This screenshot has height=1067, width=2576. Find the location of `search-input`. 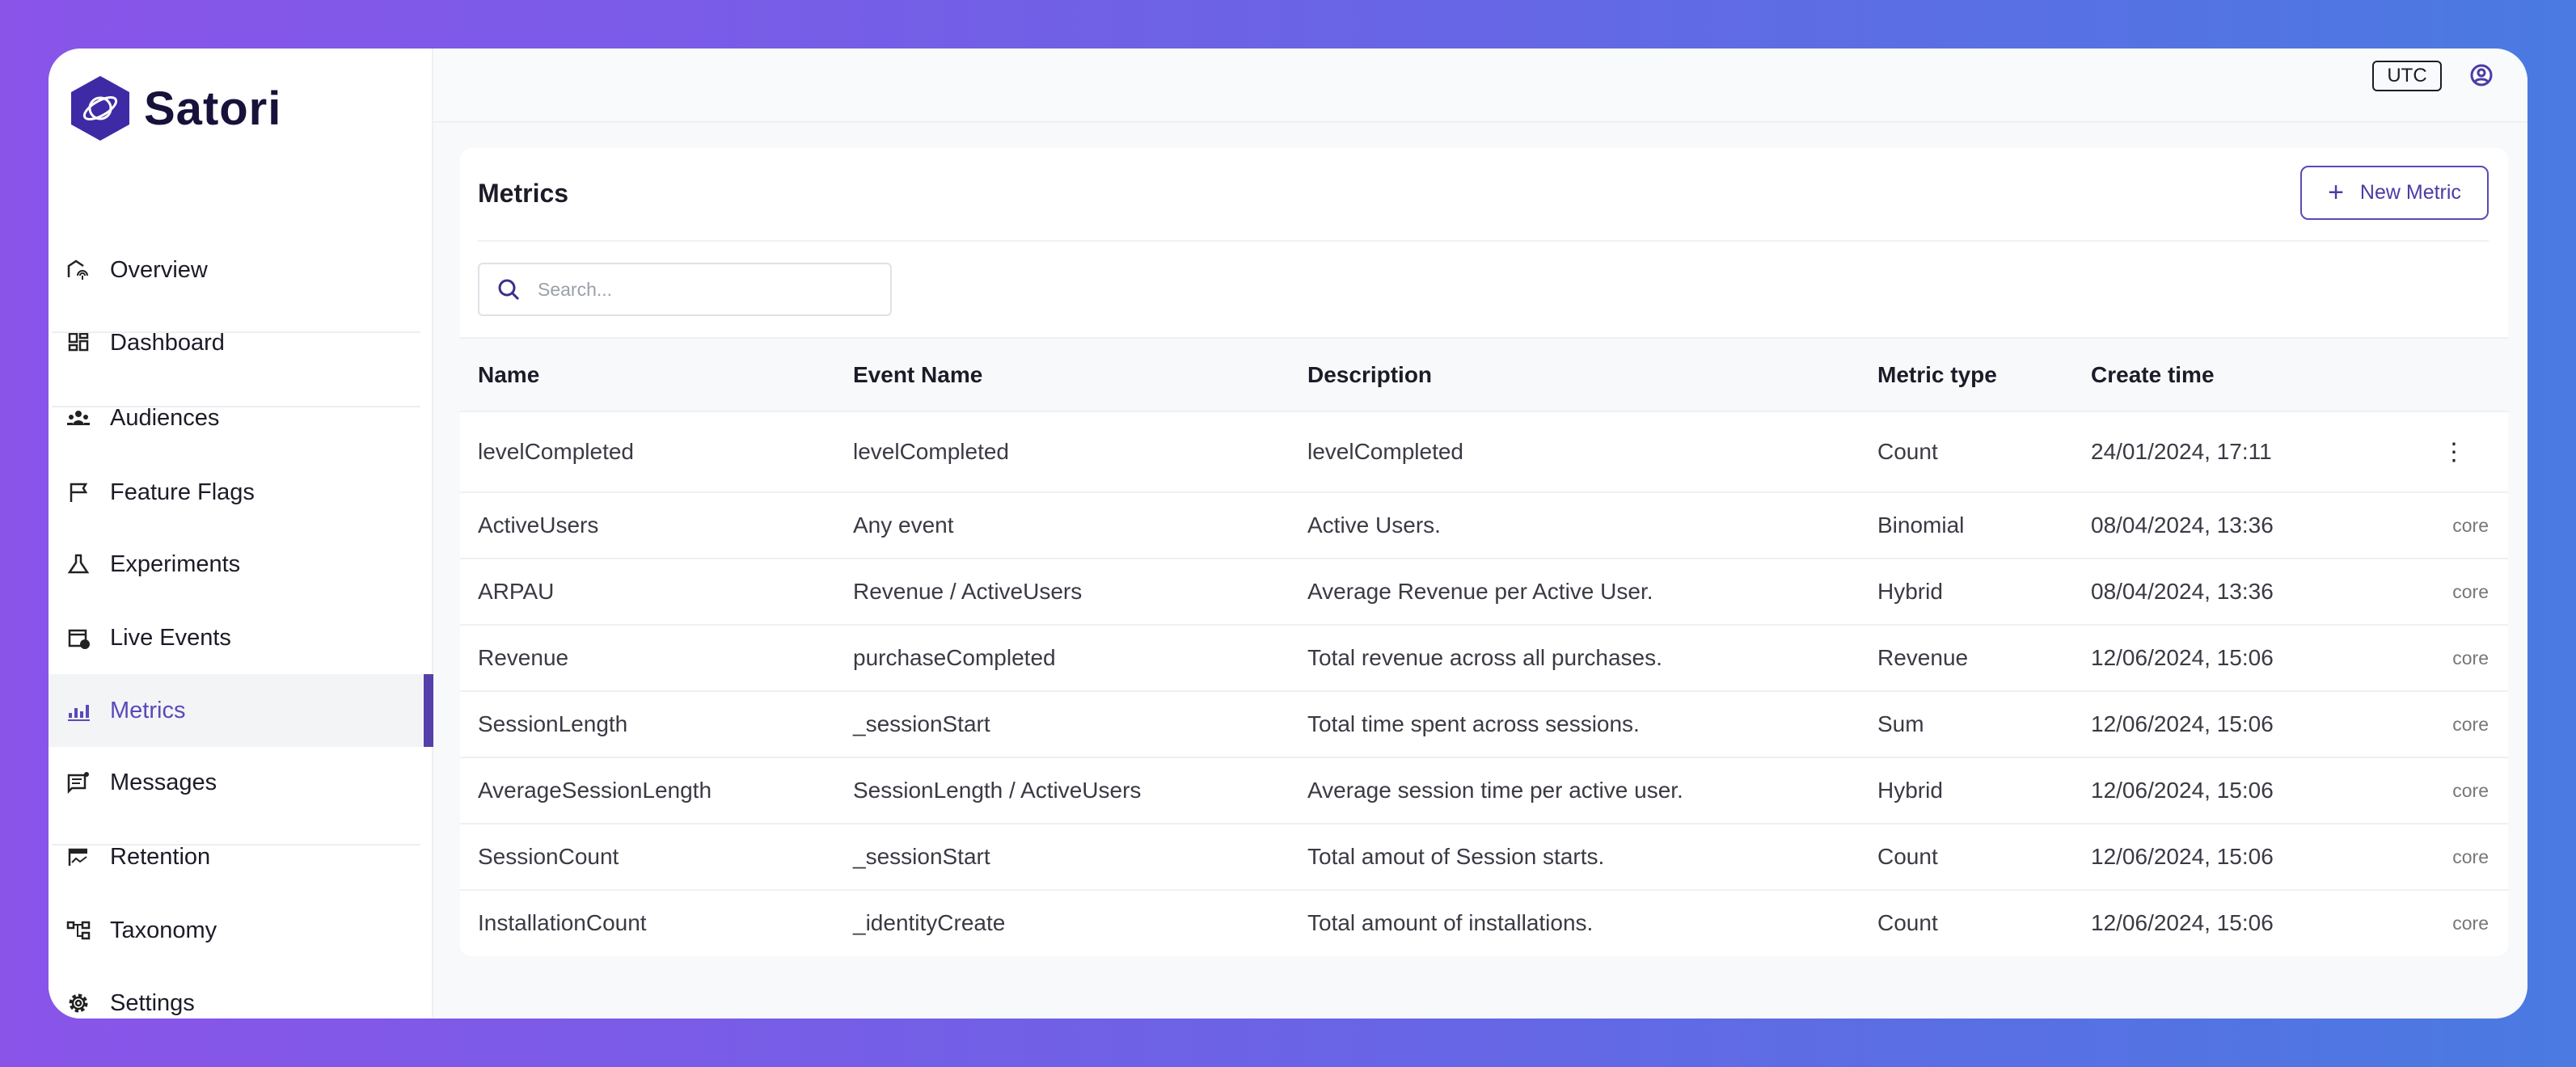

search-input is located at coordinates (699, 289).